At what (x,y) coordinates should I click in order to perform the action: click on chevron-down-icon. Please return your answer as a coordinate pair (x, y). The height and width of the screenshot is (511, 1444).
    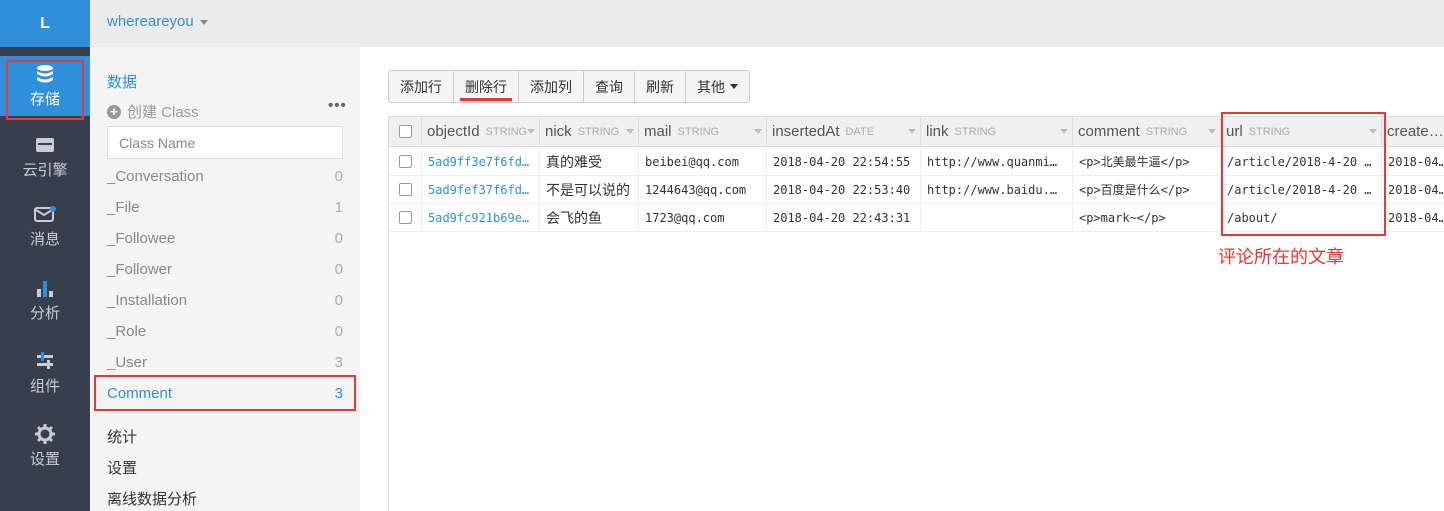
    Looking at the image, I should click on (203, 22).